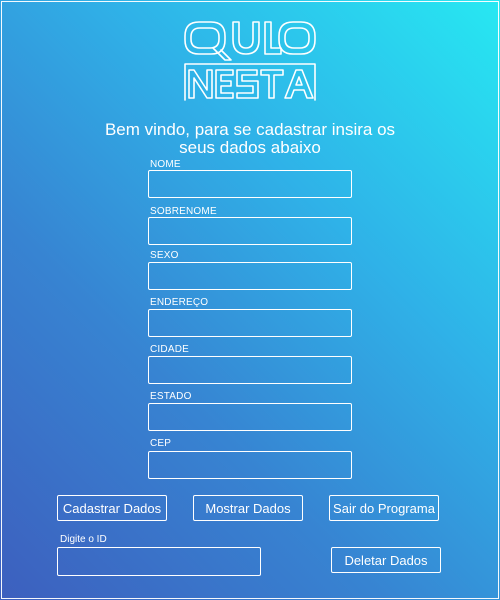  Describe the element at coordinates (250, 465) in the screenshot. I see `cep-input` at that location.